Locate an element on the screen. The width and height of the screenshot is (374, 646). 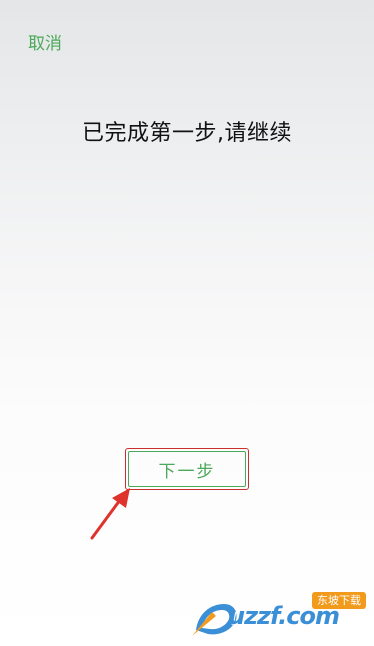
next-step-button: 下一步 is located at coordinates (187, 469).